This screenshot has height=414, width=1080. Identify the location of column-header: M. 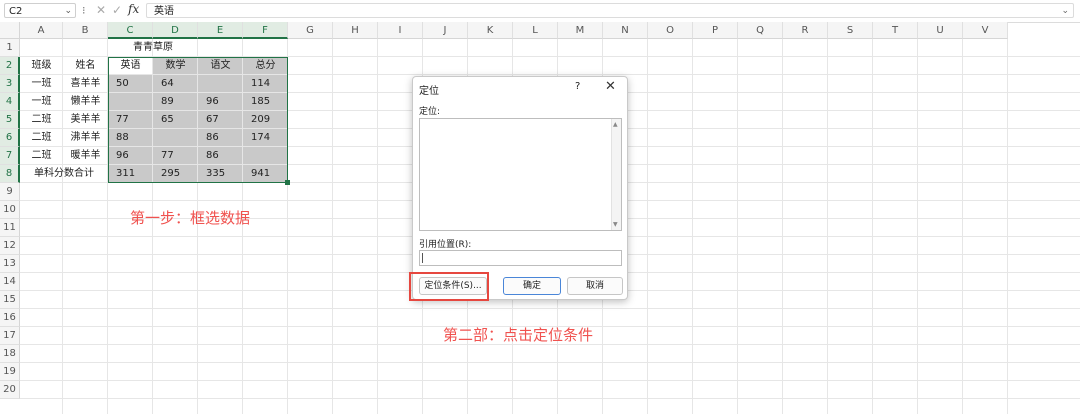
(580, 30).